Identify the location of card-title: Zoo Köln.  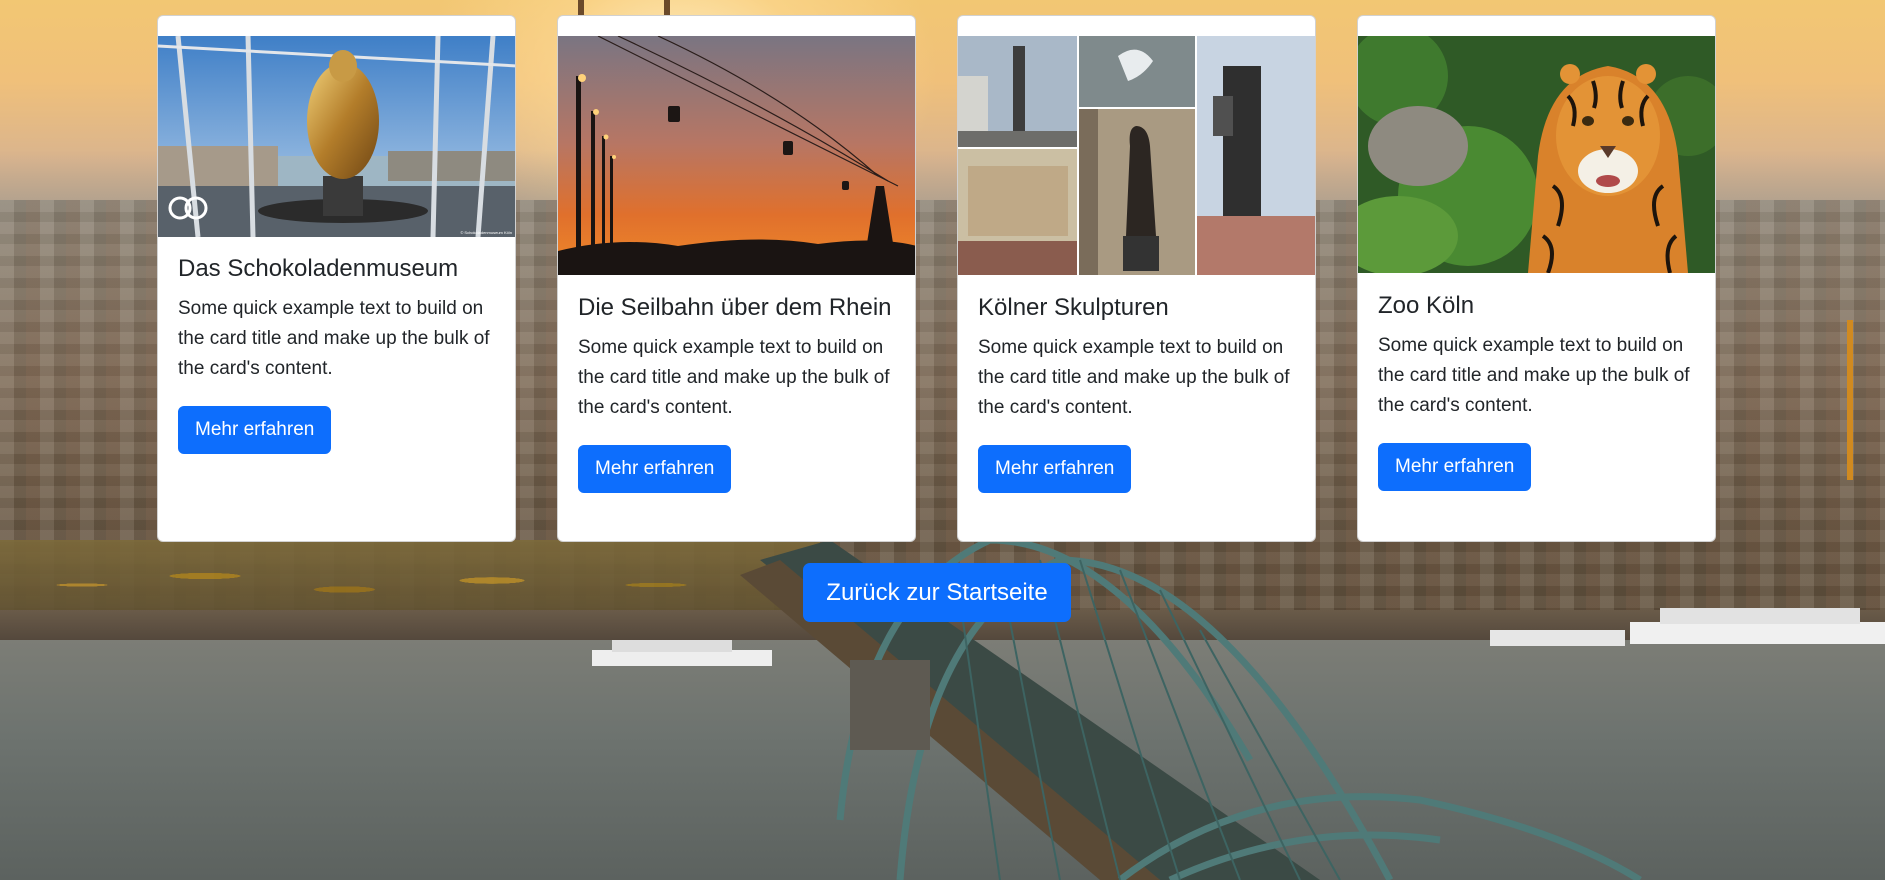
(1426, 305).